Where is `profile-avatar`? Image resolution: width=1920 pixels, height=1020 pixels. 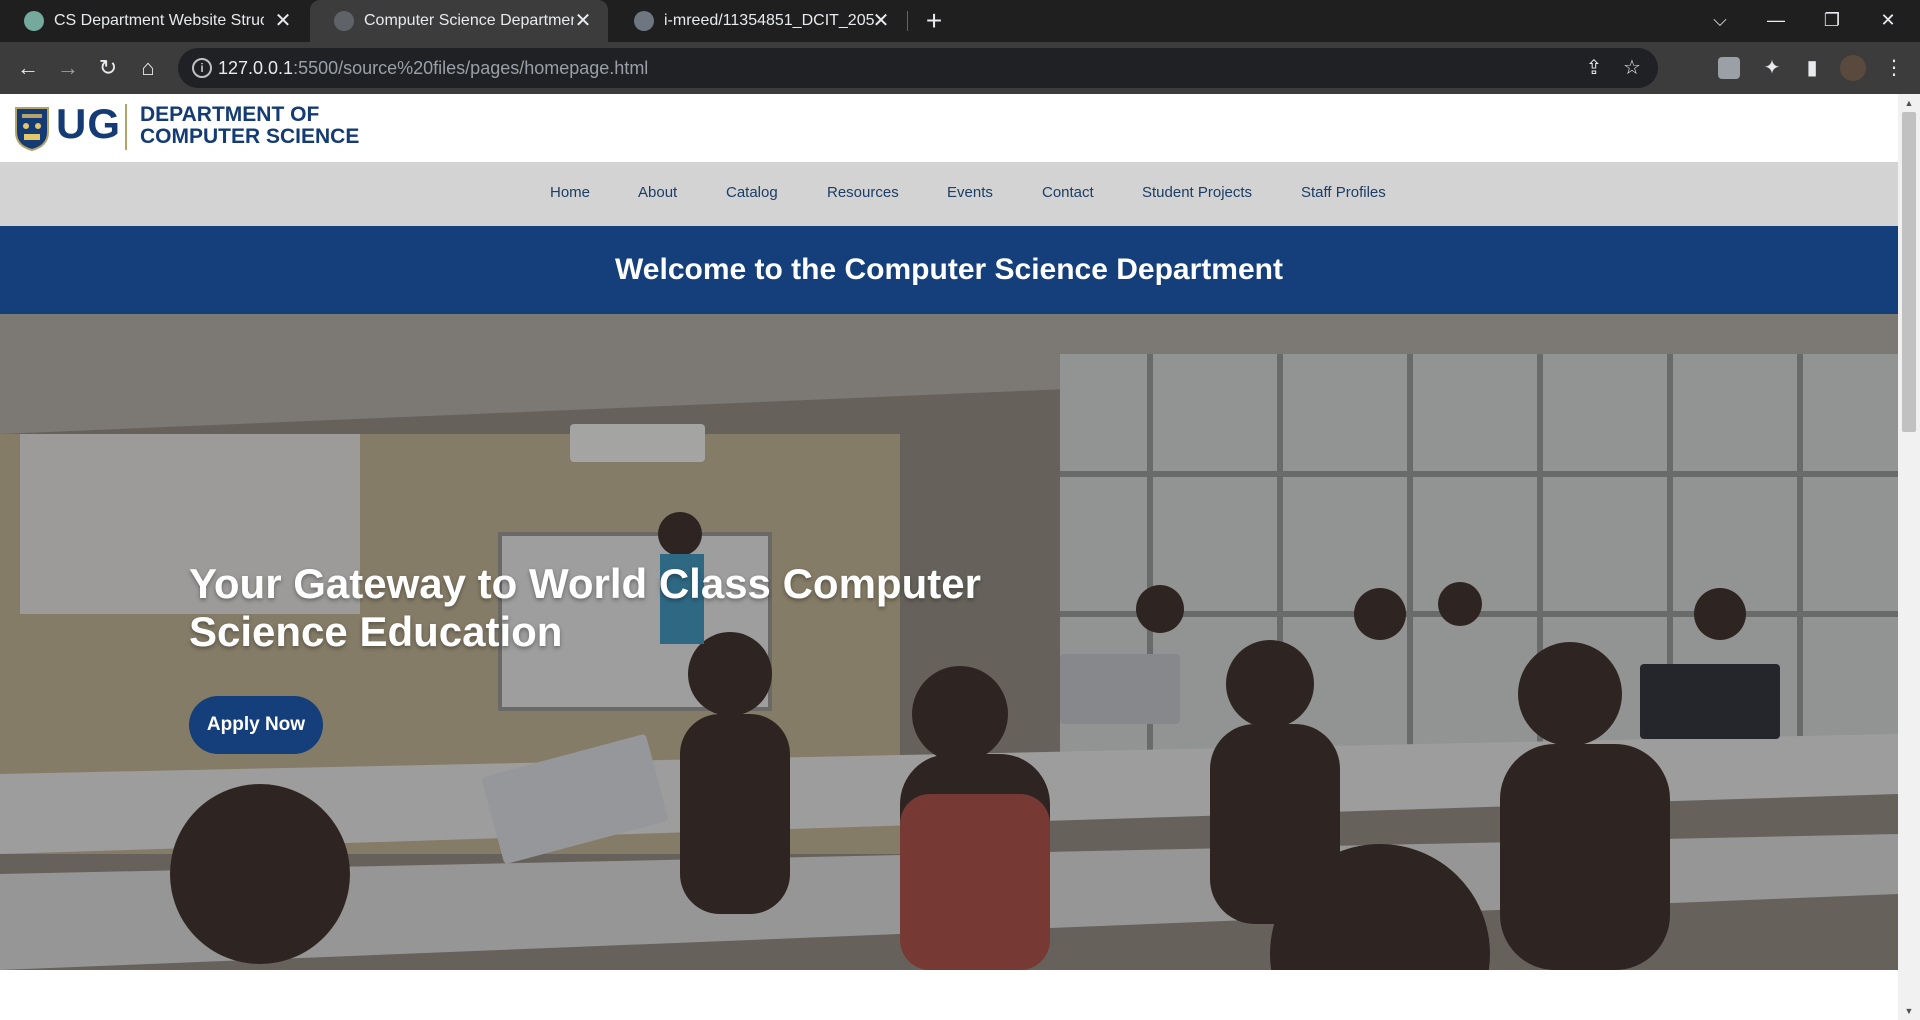 profile-avatar is located at coordinates (1853, 68).